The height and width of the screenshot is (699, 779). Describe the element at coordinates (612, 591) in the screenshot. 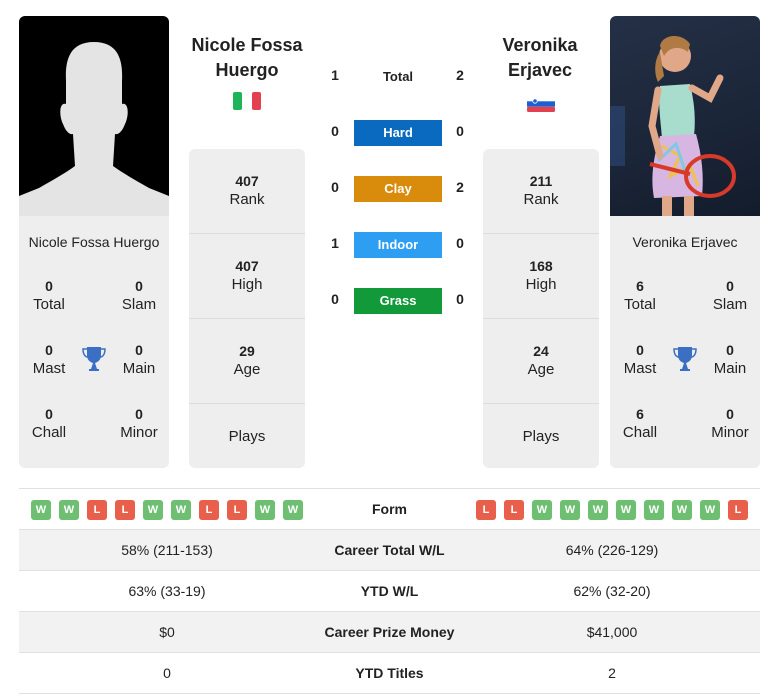

I see `player2-ytd-wl: 62% (32-20)` at that location.